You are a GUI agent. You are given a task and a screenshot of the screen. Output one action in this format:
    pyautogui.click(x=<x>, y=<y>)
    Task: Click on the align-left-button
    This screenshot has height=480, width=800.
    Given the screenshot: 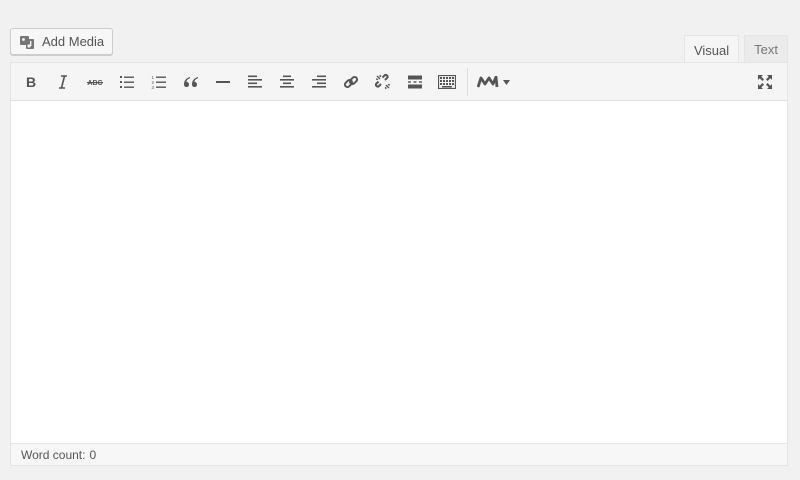 What is the action you would take?
    pyautogui.click(x=255, y=82)
    